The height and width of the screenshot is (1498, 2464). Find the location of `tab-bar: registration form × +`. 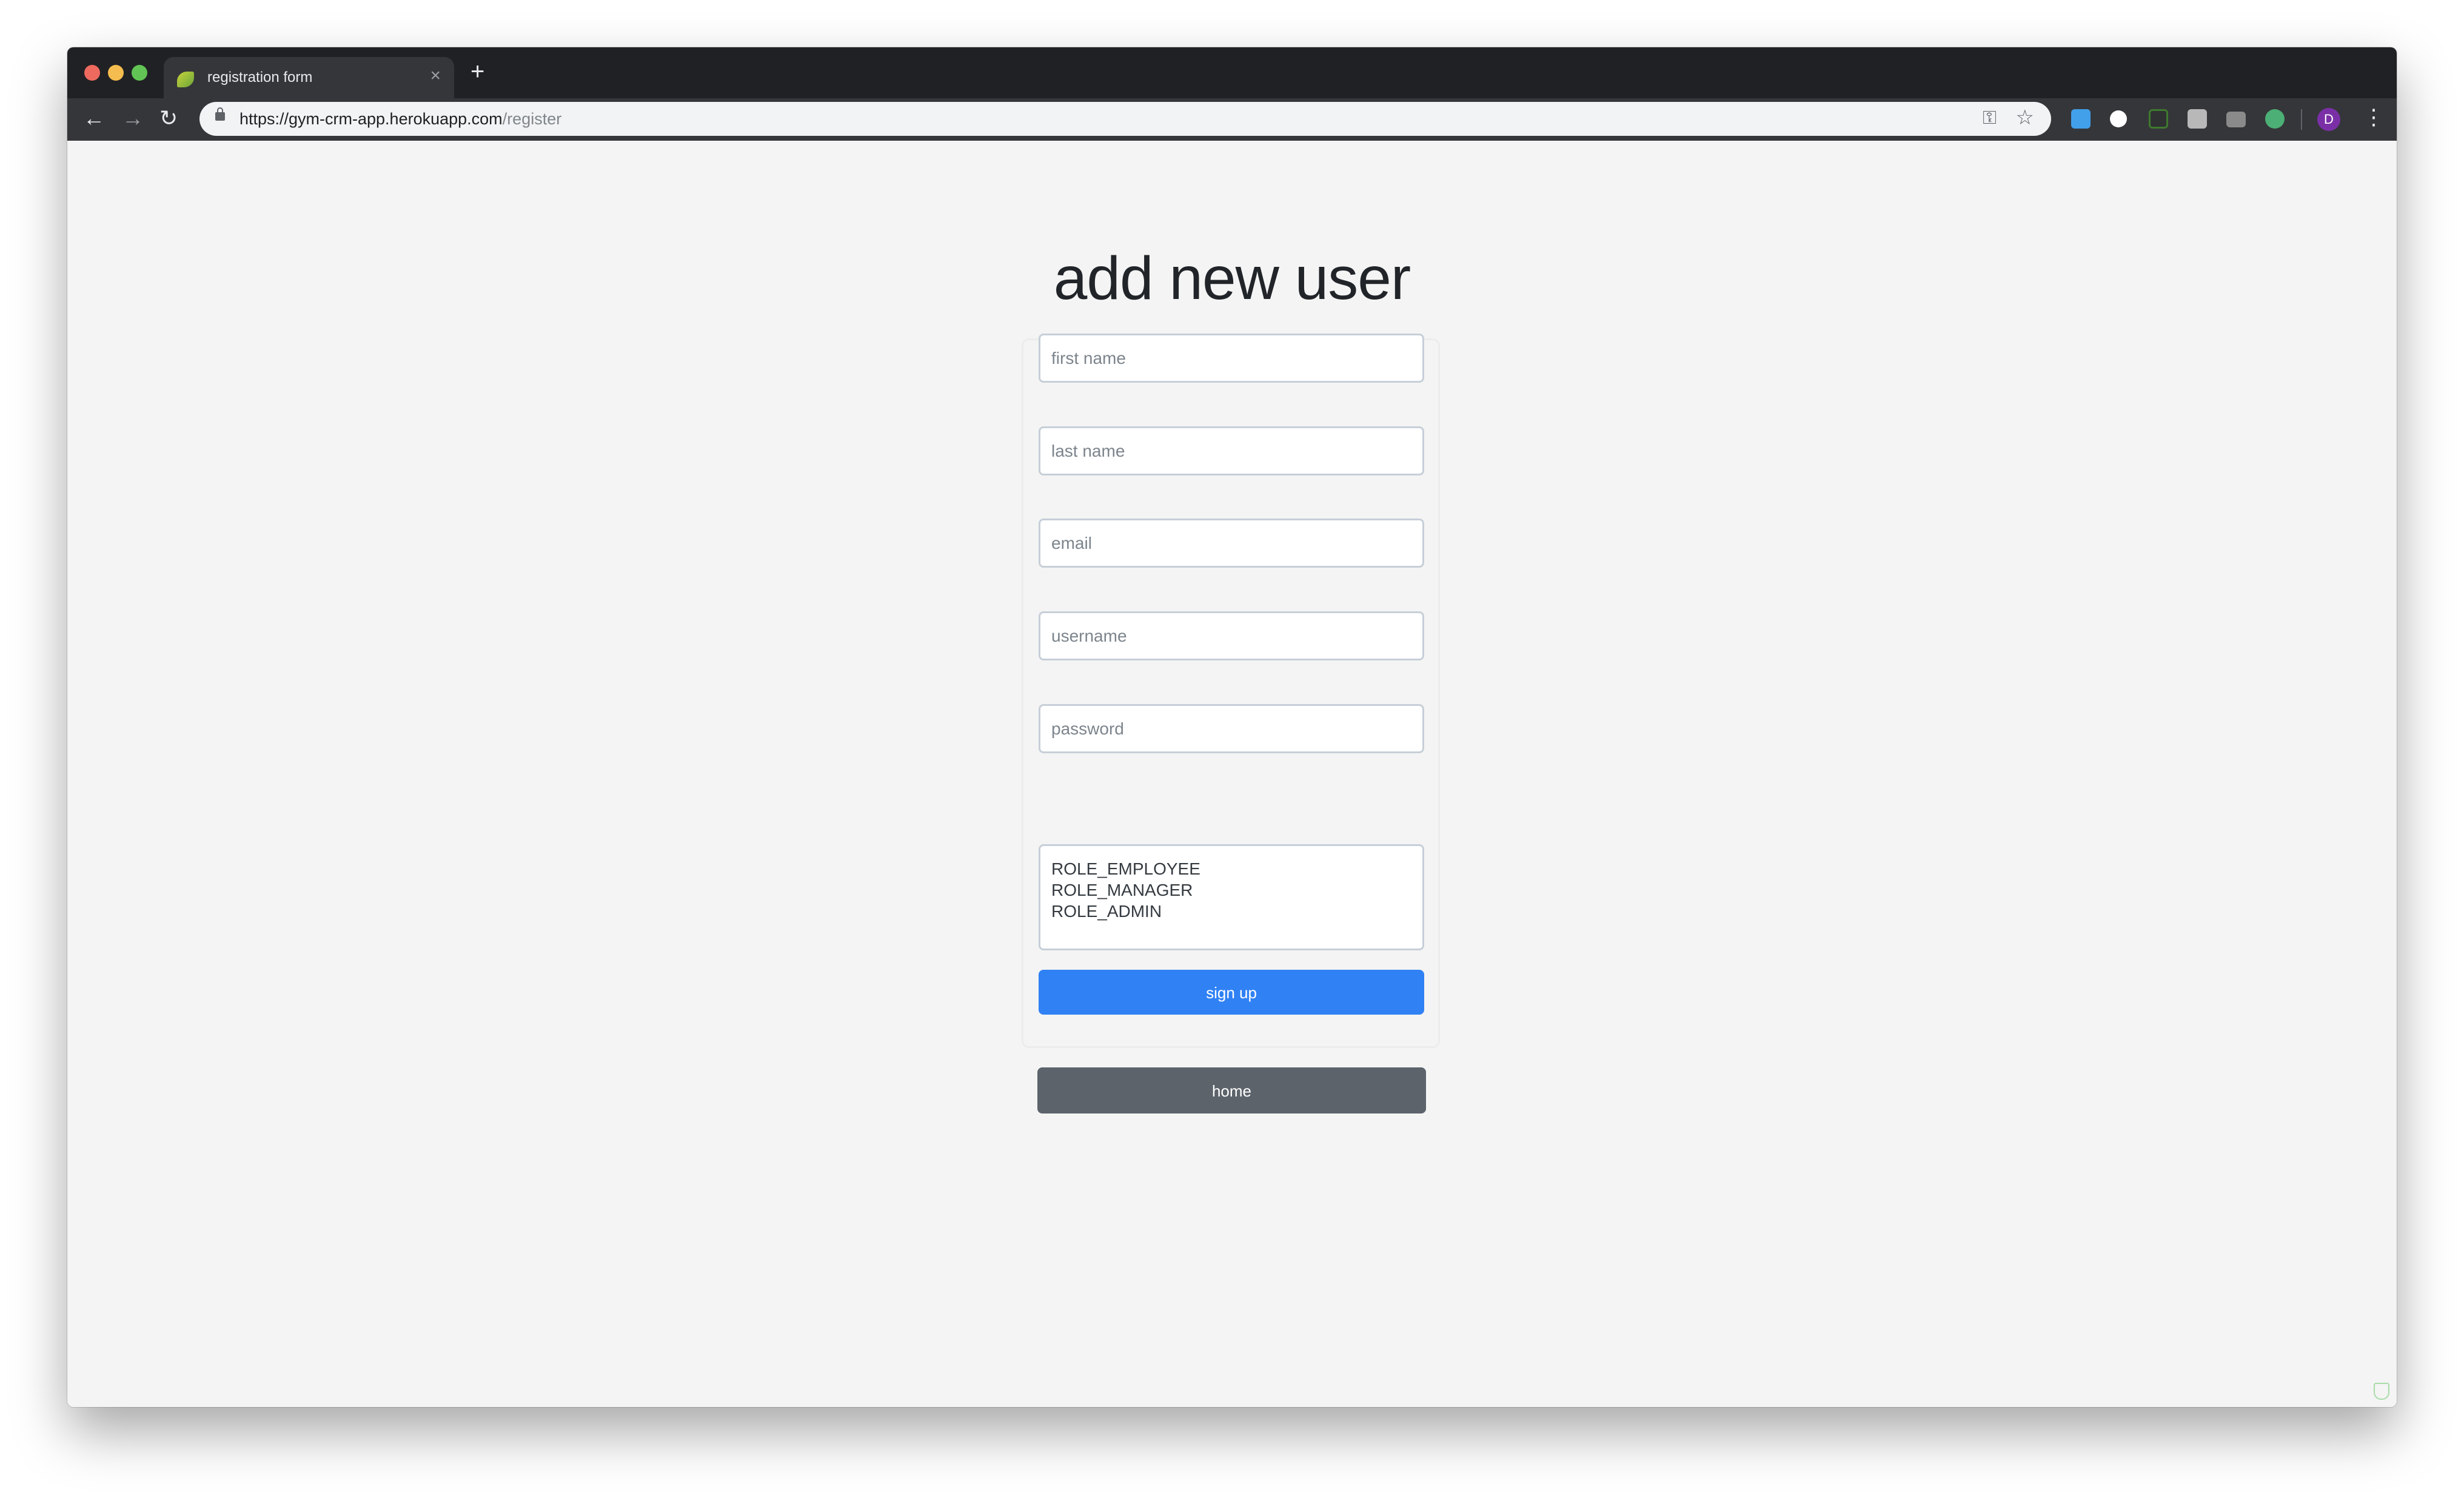

tab-bar: registration form × + is located at coordinates (1232, 72).